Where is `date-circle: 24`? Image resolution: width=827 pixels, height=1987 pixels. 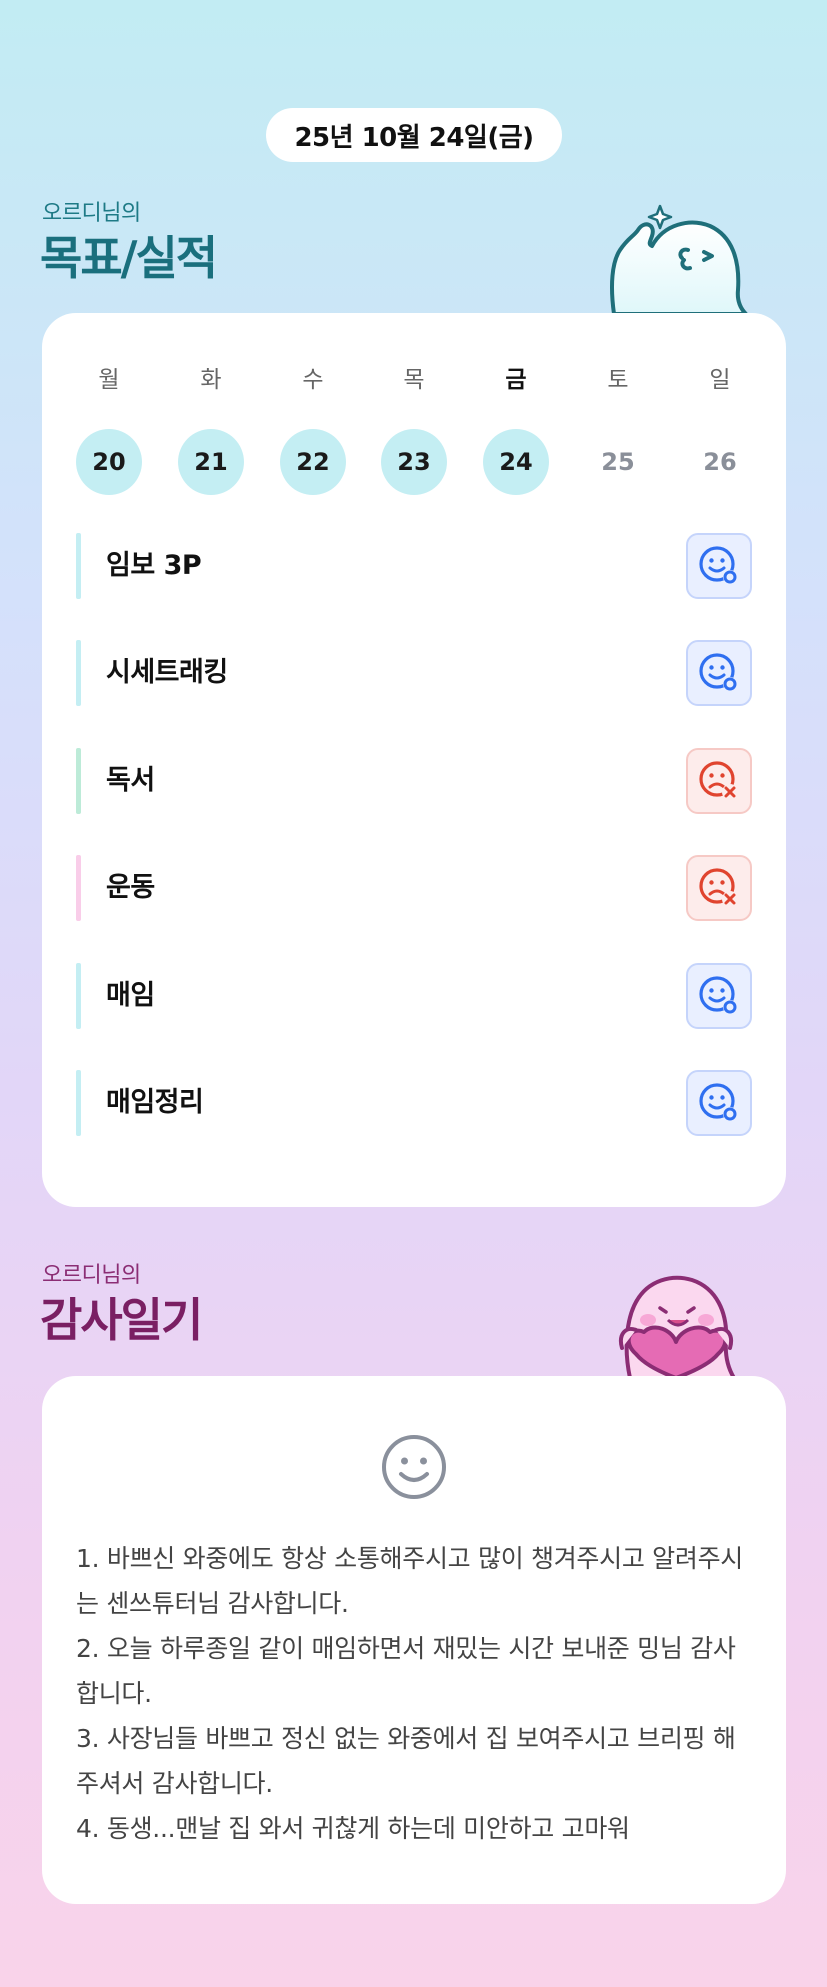 date-circle: 24 is located at coordinates (516, 462).